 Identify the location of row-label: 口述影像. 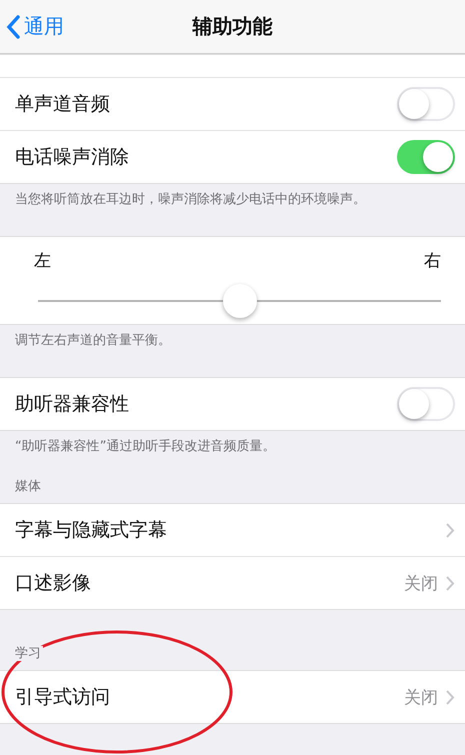
(209, 583).